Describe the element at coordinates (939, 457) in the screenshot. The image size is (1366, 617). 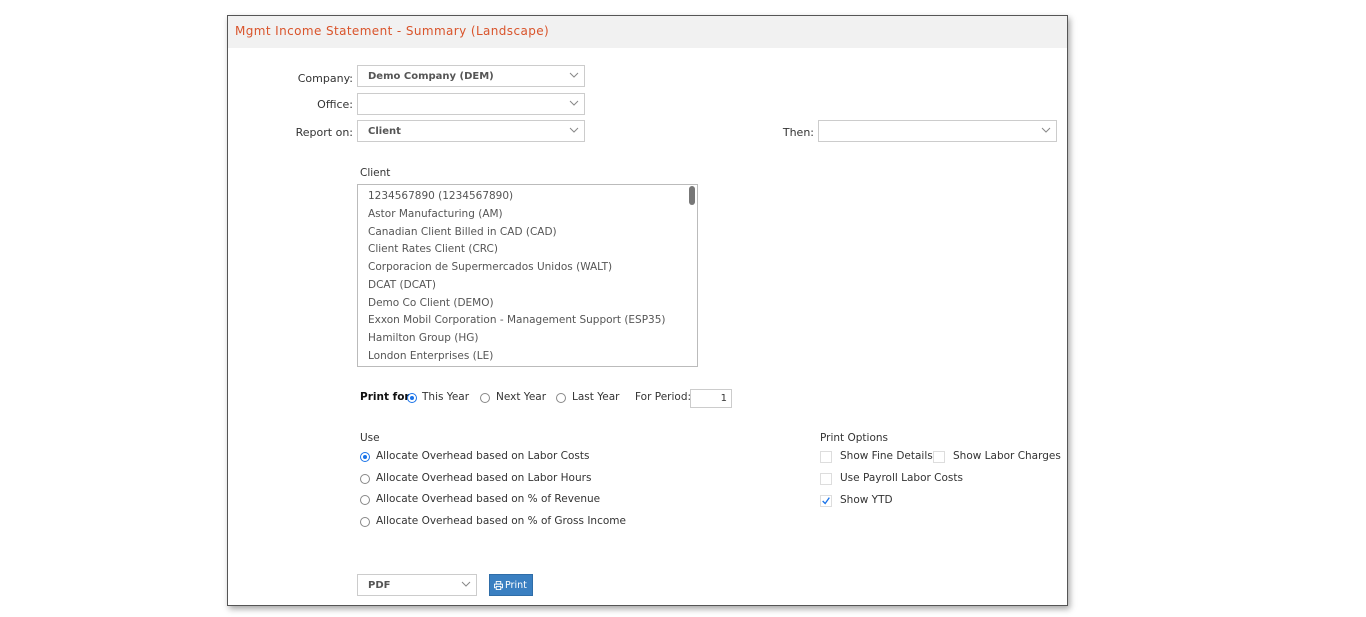
I see `show-labor-charges-checkbox` at that location.